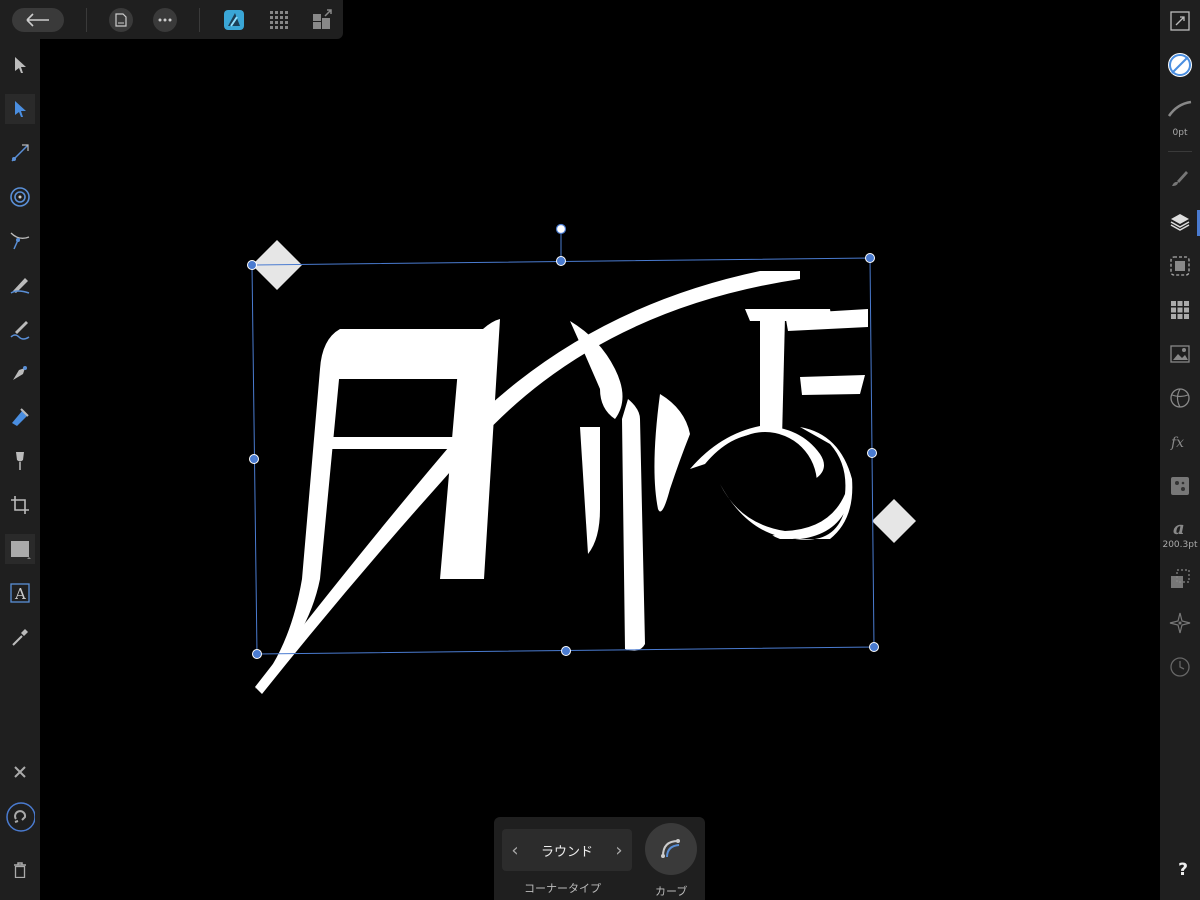 Image resolution: width=1200 pixels, height=900 pixels. Describe the element at coordinates (20, 373) in the screenshot. I see `pen-tool` at that location.